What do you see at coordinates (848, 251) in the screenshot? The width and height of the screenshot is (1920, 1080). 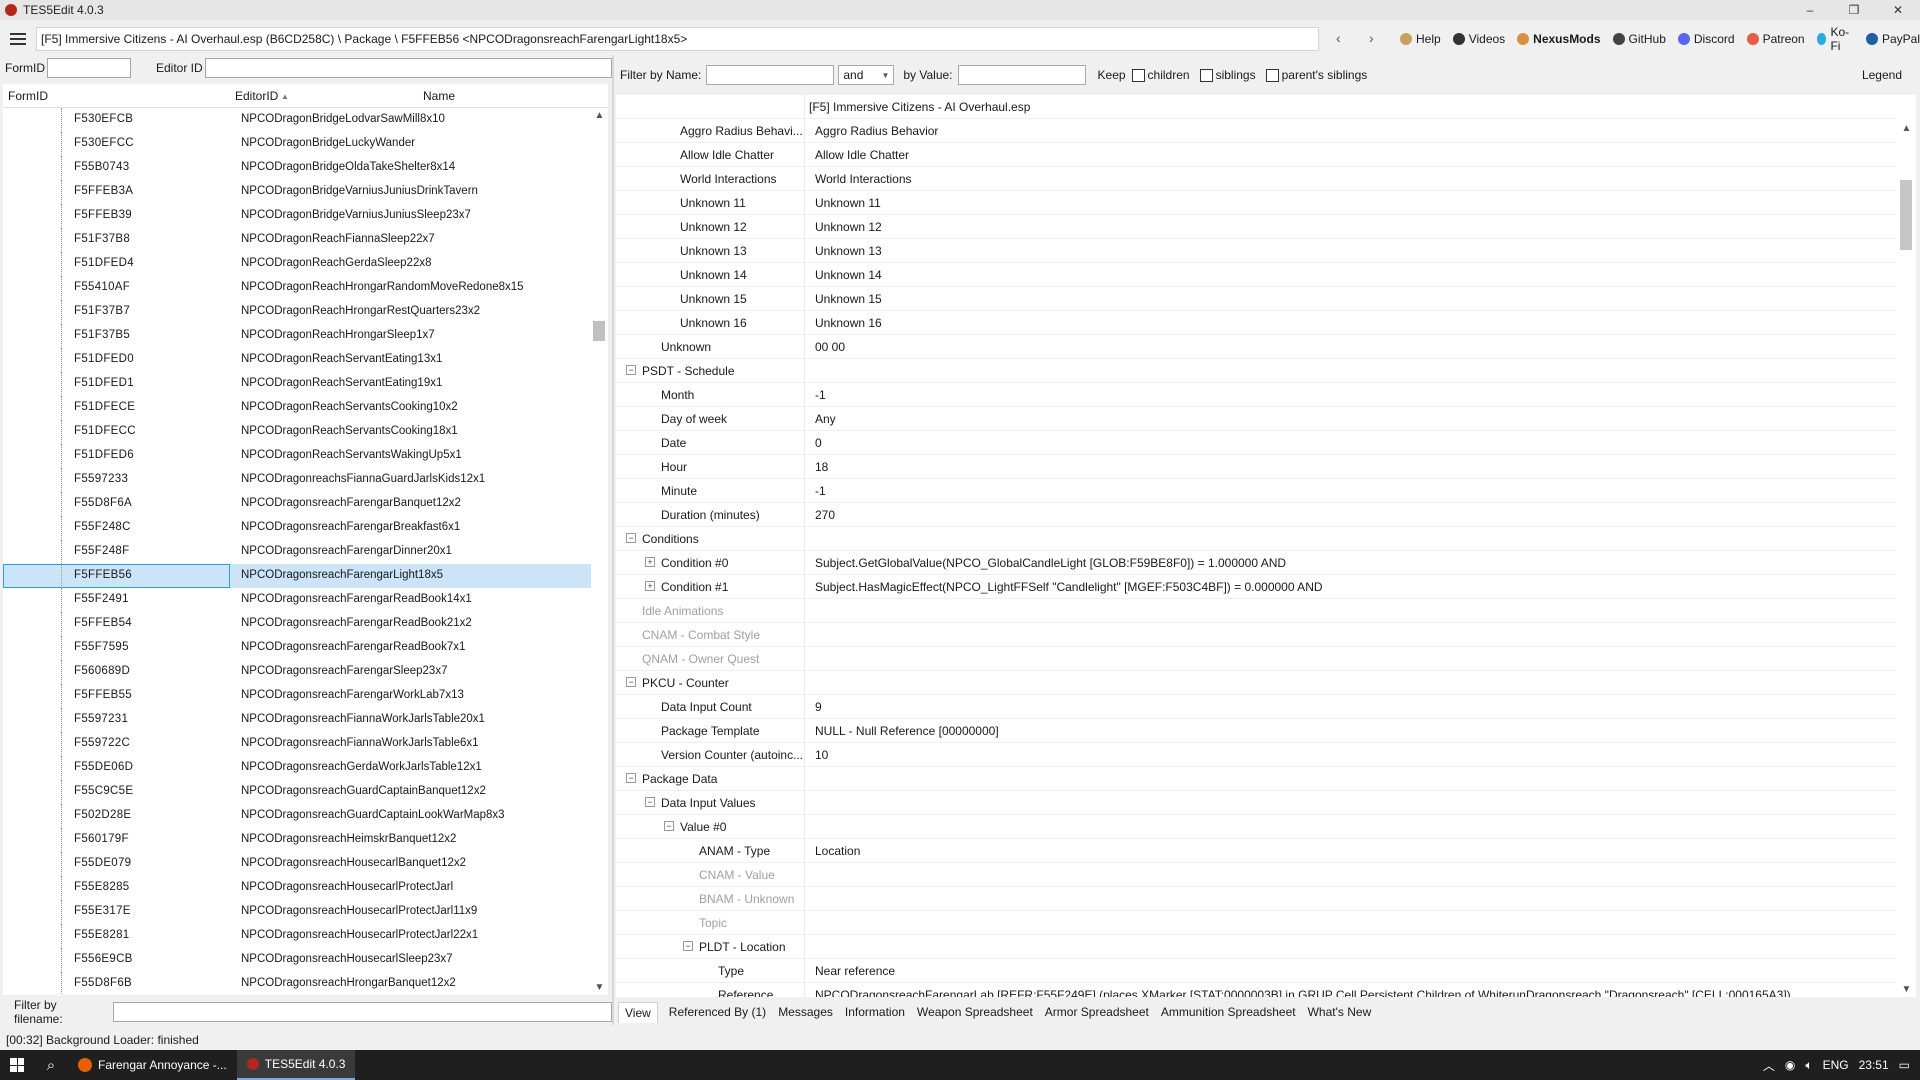 I see `field-value: Unknown 13` at bounding box center [848, 251].